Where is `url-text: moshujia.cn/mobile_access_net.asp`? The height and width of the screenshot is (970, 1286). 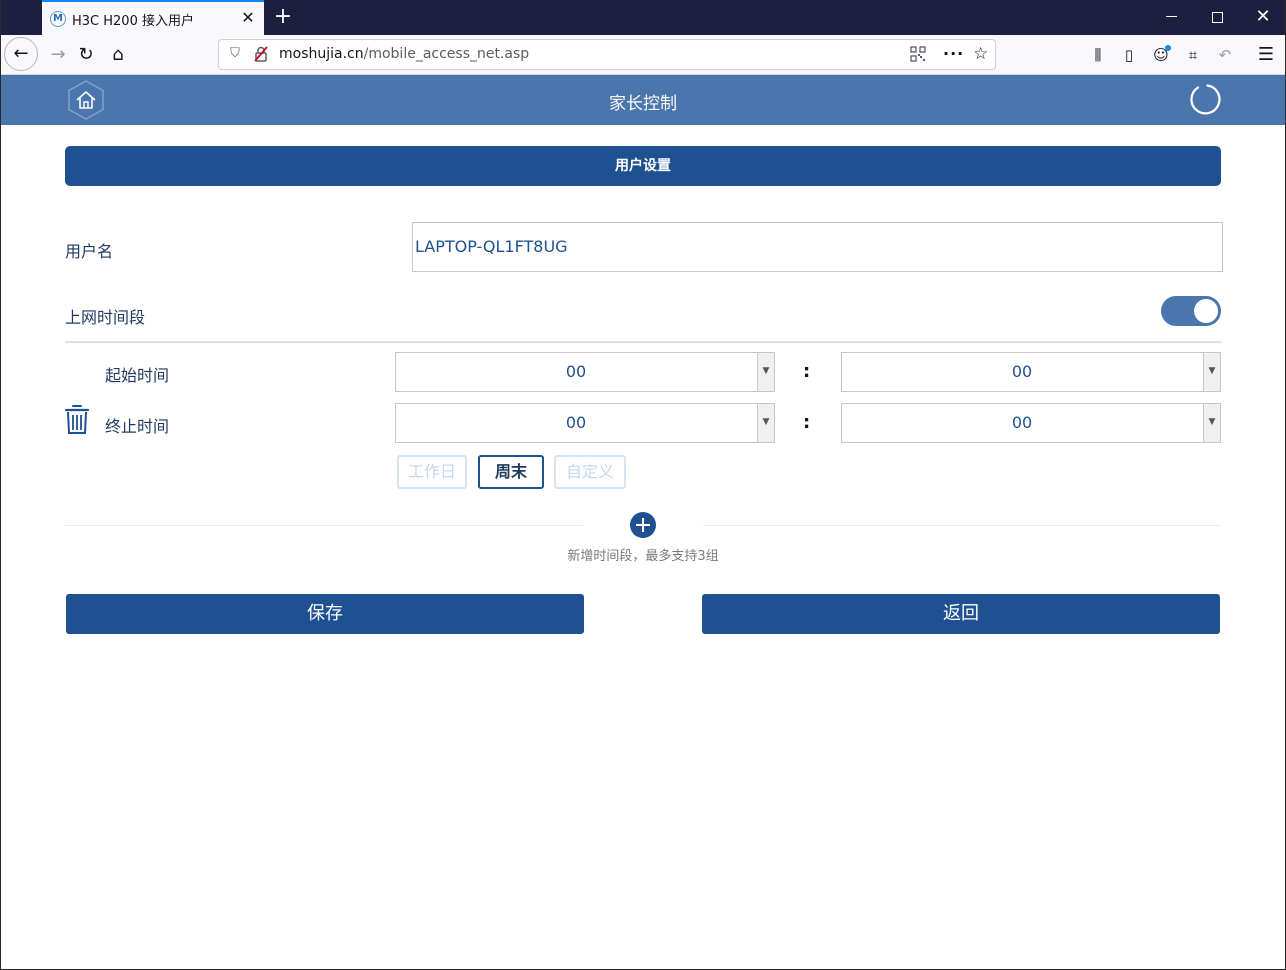 url-text: moshujia.cn/mobile_access_net.asp is located at coordinates (404, 54).